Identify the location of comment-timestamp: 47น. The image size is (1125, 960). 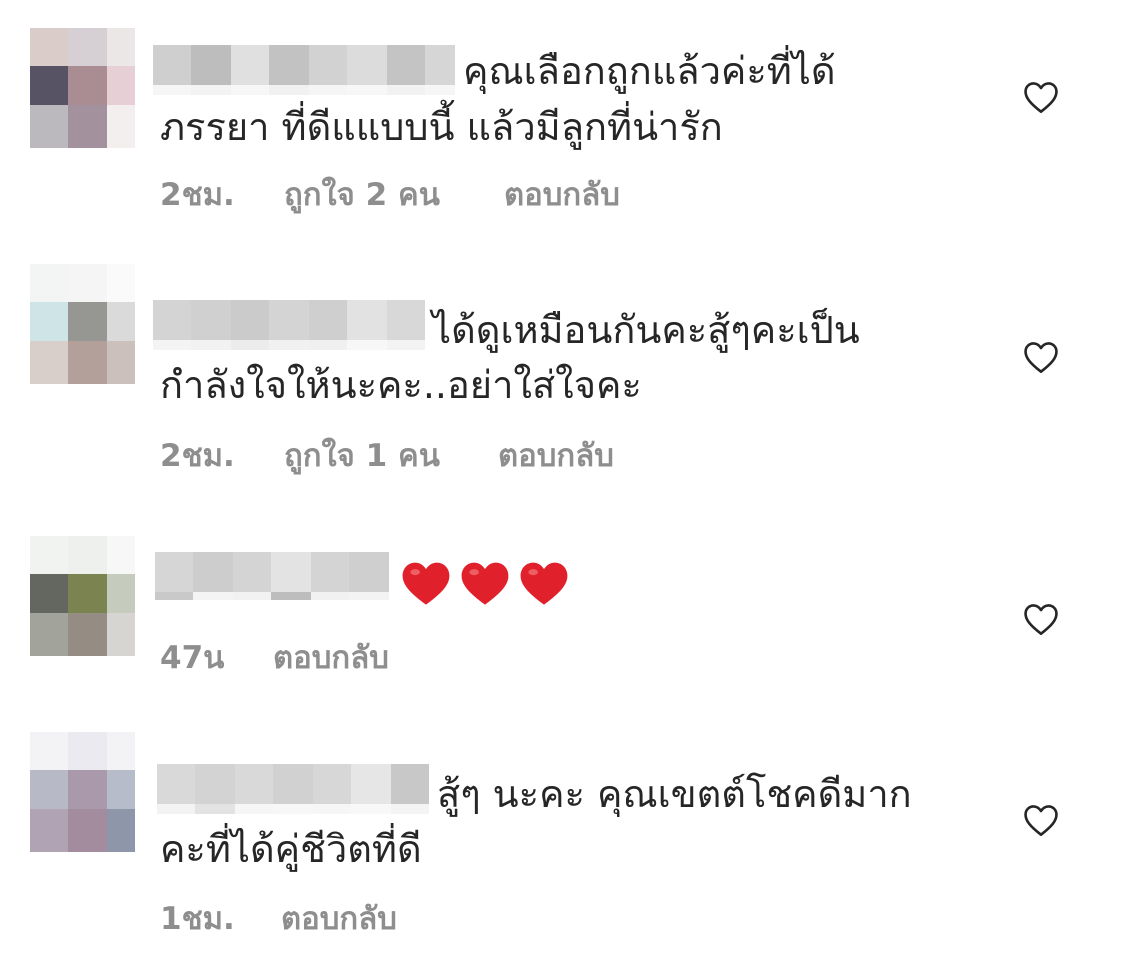
(192, 658).